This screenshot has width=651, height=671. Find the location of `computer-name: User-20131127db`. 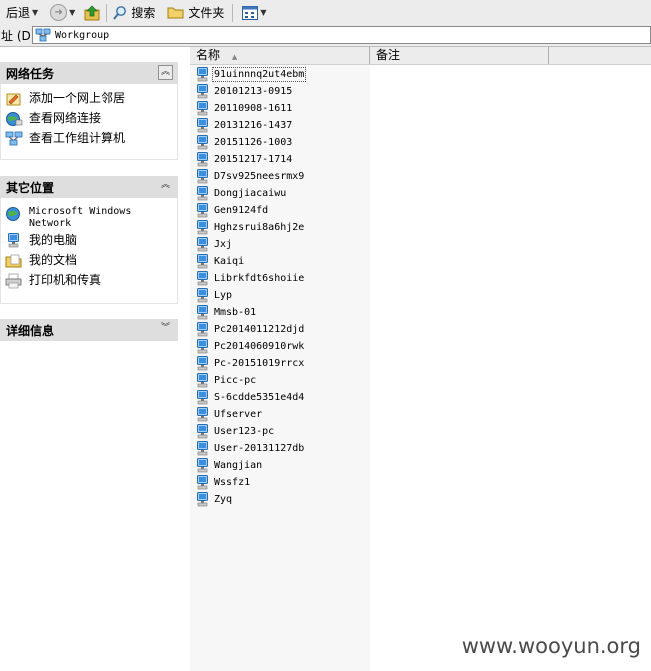

computer-name: User-20131127db is located at coordinates (259, 448).